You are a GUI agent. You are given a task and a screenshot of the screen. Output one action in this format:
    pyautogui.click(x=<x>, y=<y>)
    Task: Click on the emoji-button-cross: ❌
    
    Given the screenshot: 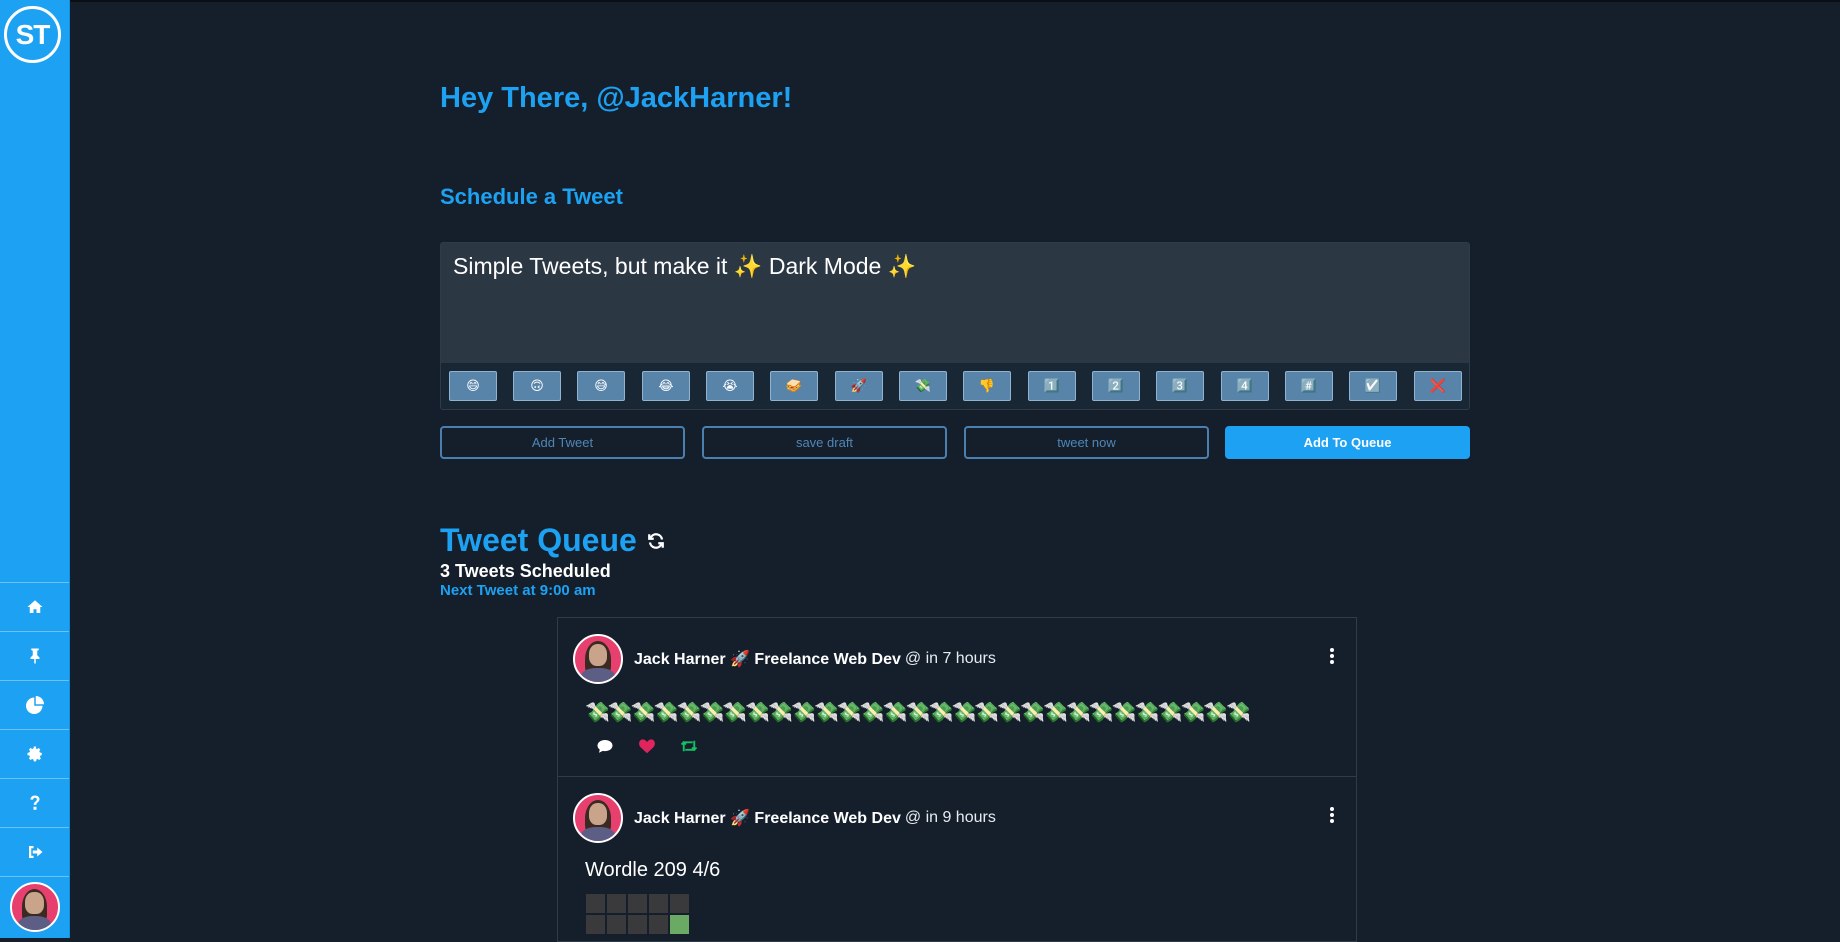 What is the action you would take?
    pyautogui.click(x=1438, y=386)
    